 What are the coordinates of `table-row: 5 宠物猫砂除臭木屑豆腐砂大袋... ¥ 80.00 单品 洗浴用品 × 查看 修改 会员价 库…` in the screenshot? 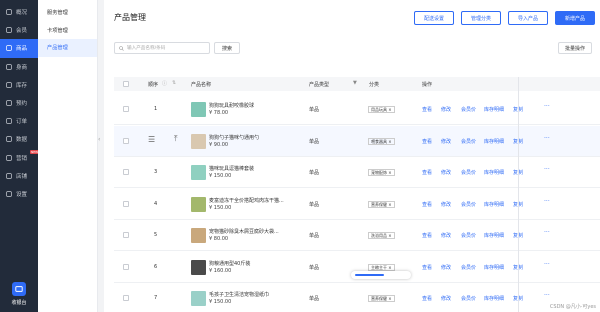 It's located at (357, 235).